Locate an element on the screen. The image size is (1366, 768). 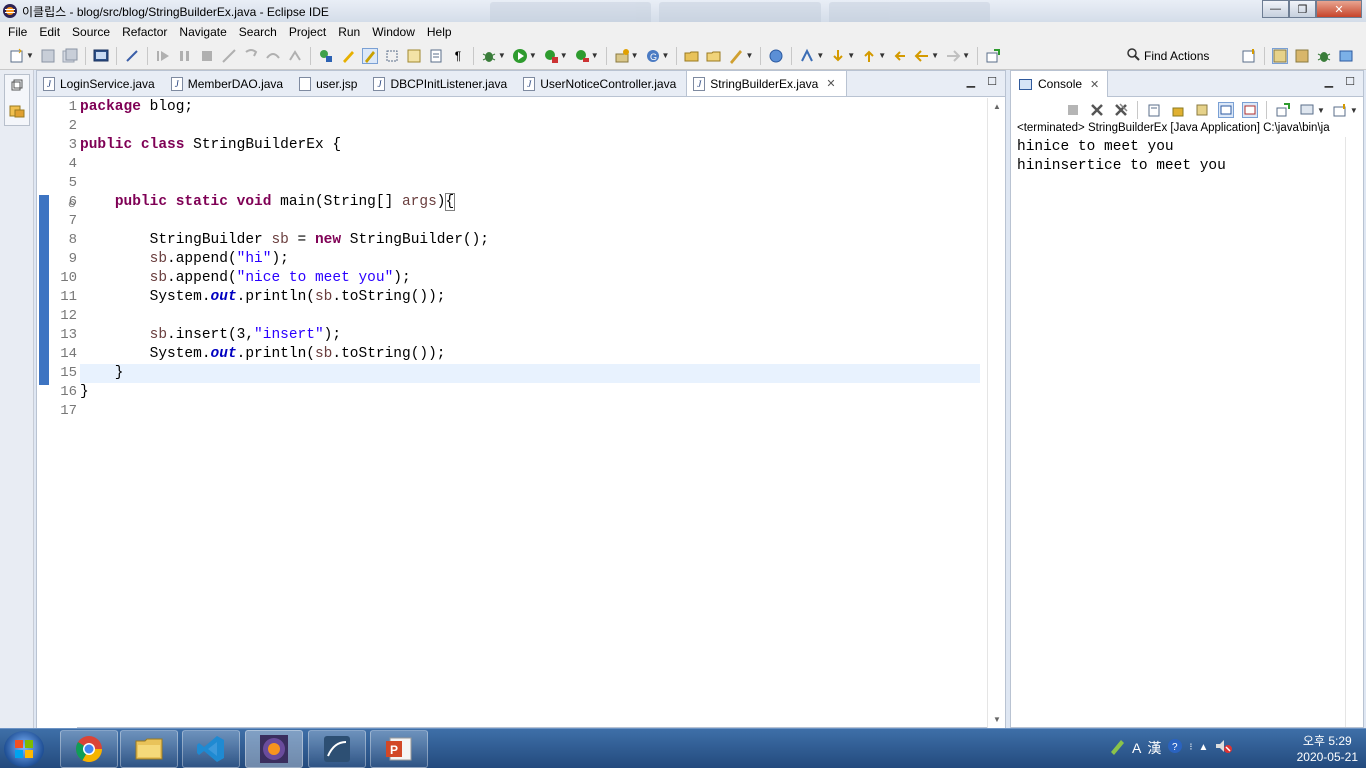
package-explorer-icon is located at coordinates (17, 111).